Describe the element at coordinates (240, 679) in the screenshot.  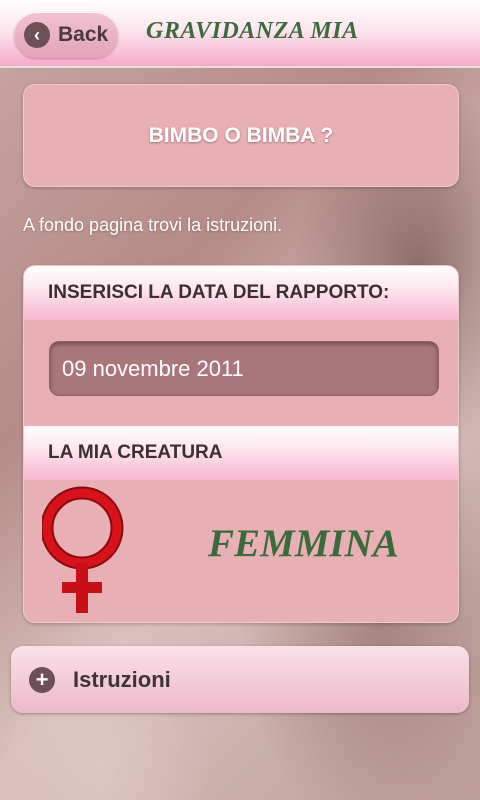
I see `instructions-button: + Istruzioni` at that location.